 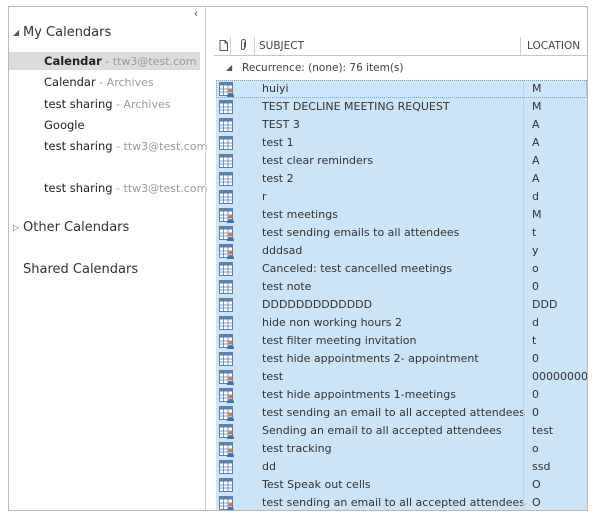 What do you see at coordinates (400, 68) in the screenshot?
I see `recurrence-group-header: ◢ Recurrence: (none): 76 item(s)` at bounding box center [400, 68].